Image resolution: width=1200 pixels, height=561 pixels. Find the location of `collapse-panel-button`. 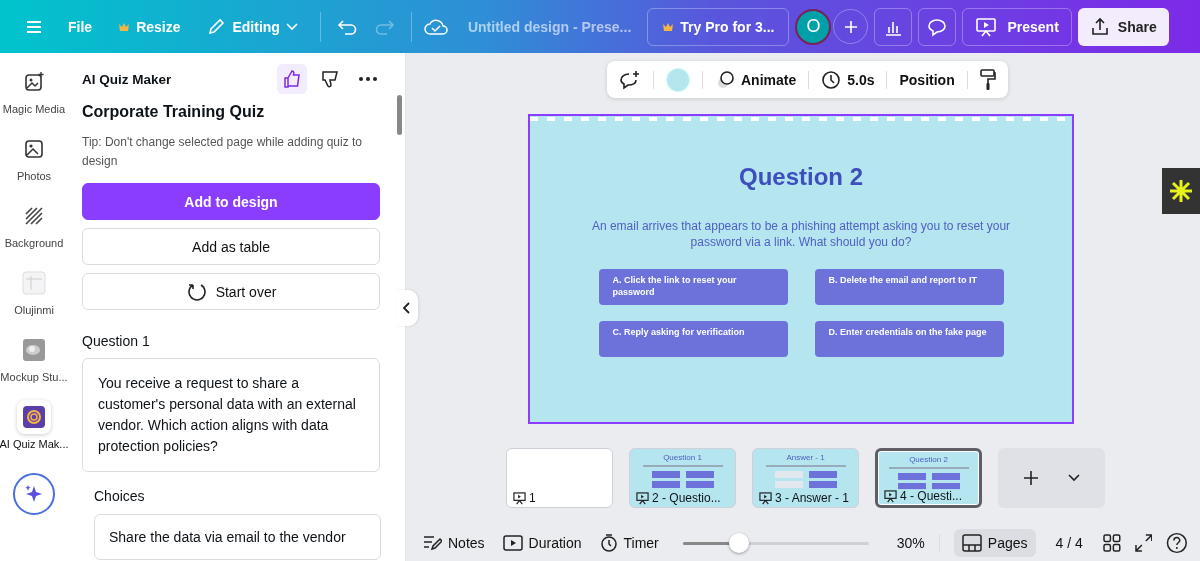

collapse-panel-button is located at coordinates (407, 308).